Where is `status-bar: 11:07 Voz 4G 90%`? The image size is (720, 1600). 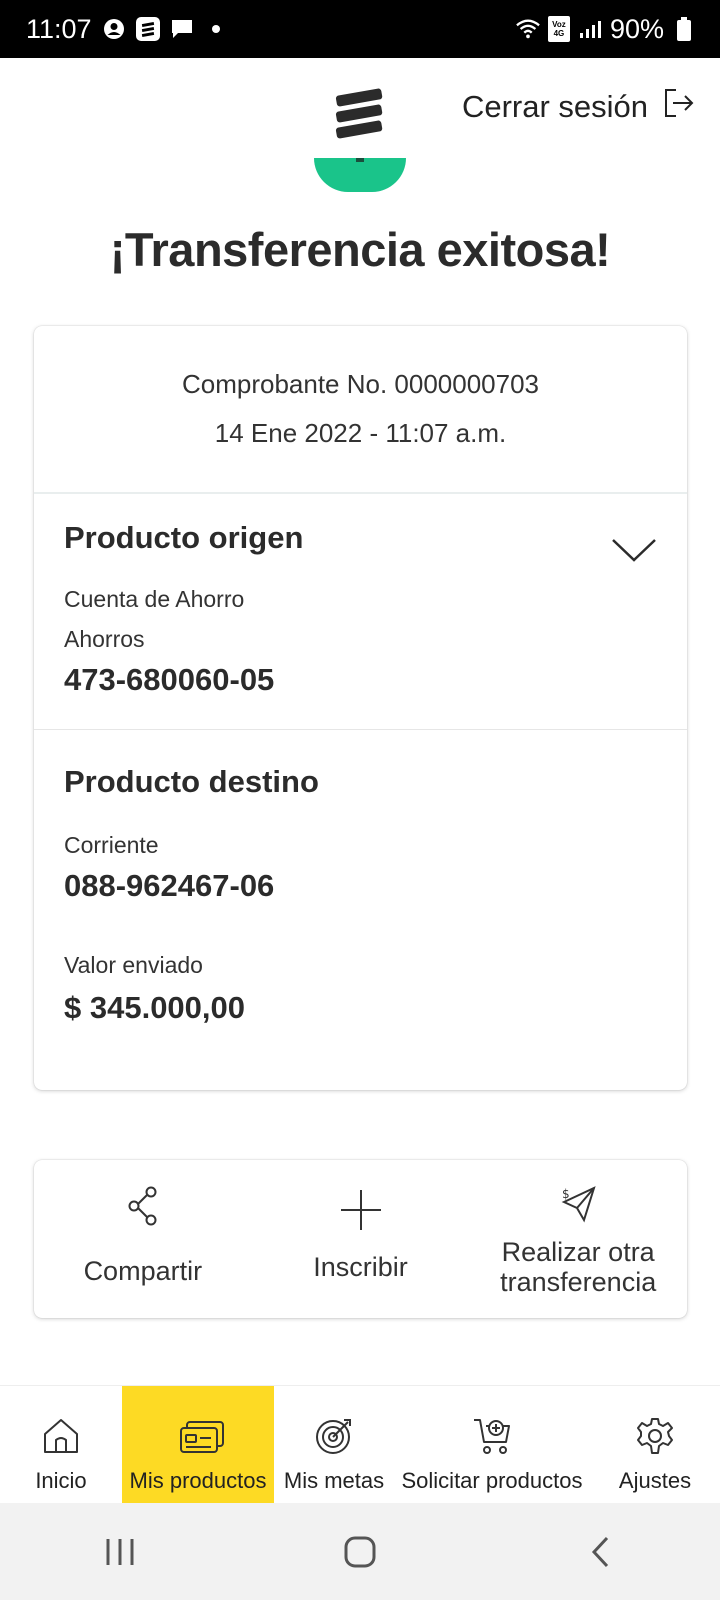 status-bar: 11:07 Voz 4G 90% is located at coordinates (360, 29).